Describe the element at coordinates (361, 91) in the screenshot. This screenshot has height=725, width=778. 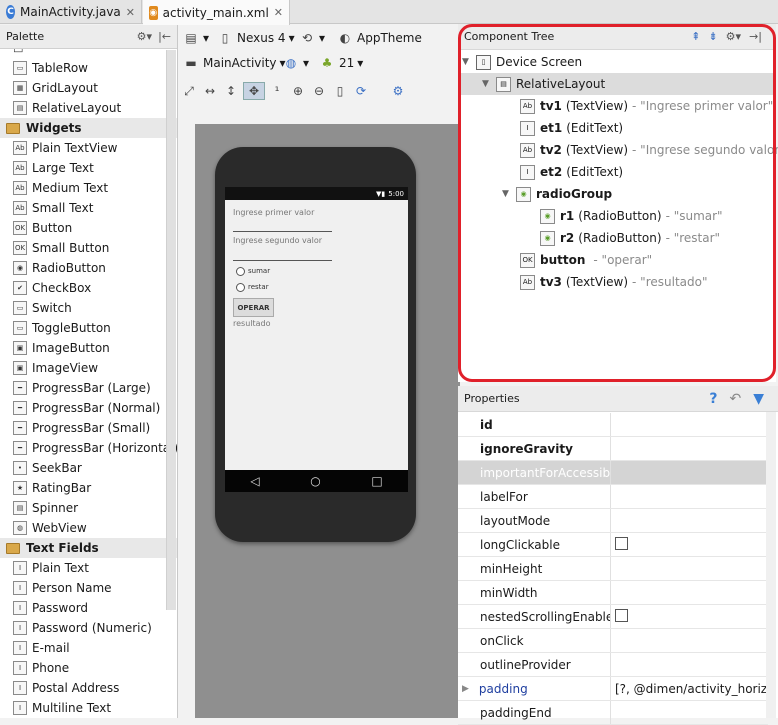
I see `refresh-icon: ⟳` at that location.